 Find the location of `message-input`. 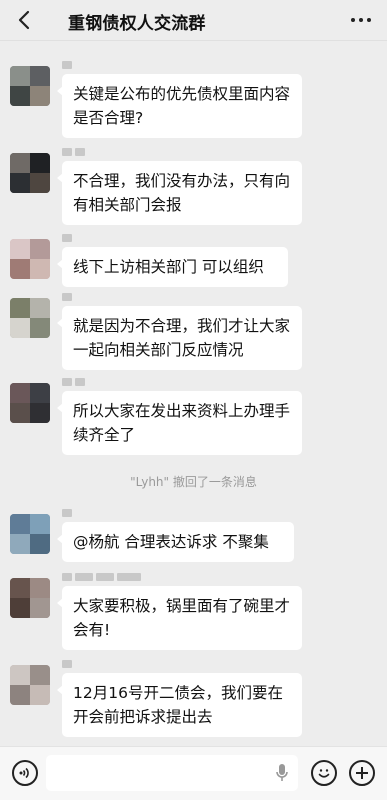

message-input is located at coordinates (172, 773).